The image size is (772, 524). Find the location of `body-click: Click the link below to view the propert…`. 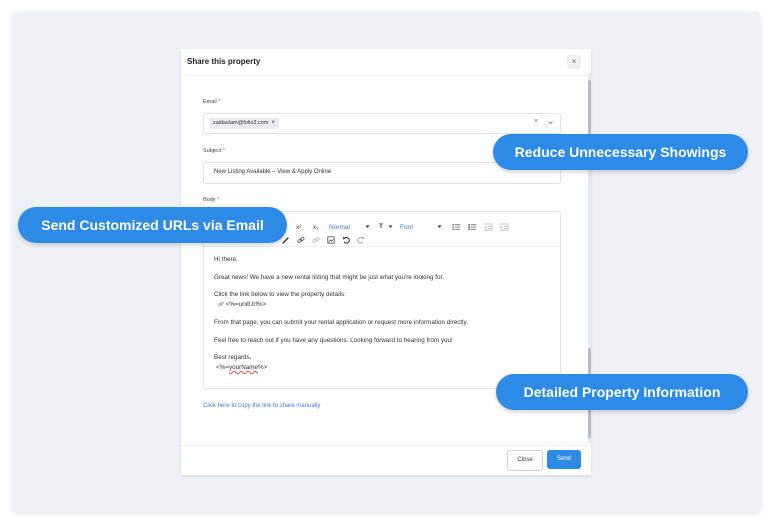

body-click: Click the link below to view the propert… is located at coordinates (280, 294).